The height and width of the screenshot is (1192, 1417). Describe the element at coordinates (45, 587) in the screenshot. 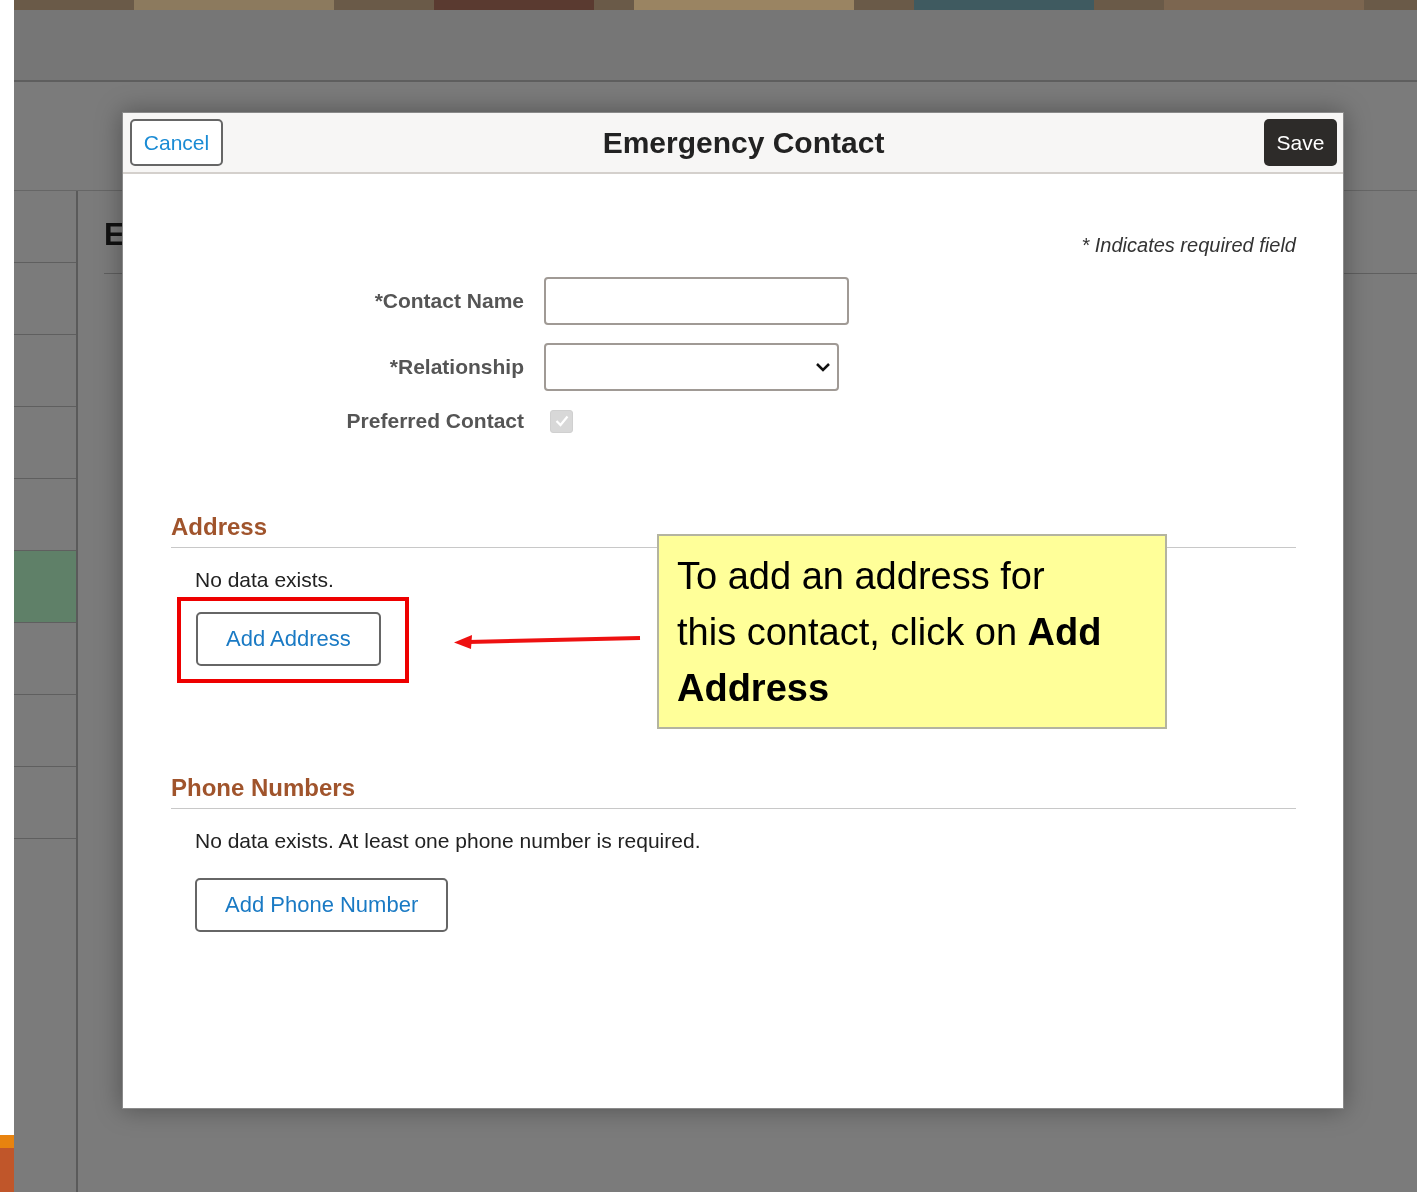

I see `sidebar-item` at that location.